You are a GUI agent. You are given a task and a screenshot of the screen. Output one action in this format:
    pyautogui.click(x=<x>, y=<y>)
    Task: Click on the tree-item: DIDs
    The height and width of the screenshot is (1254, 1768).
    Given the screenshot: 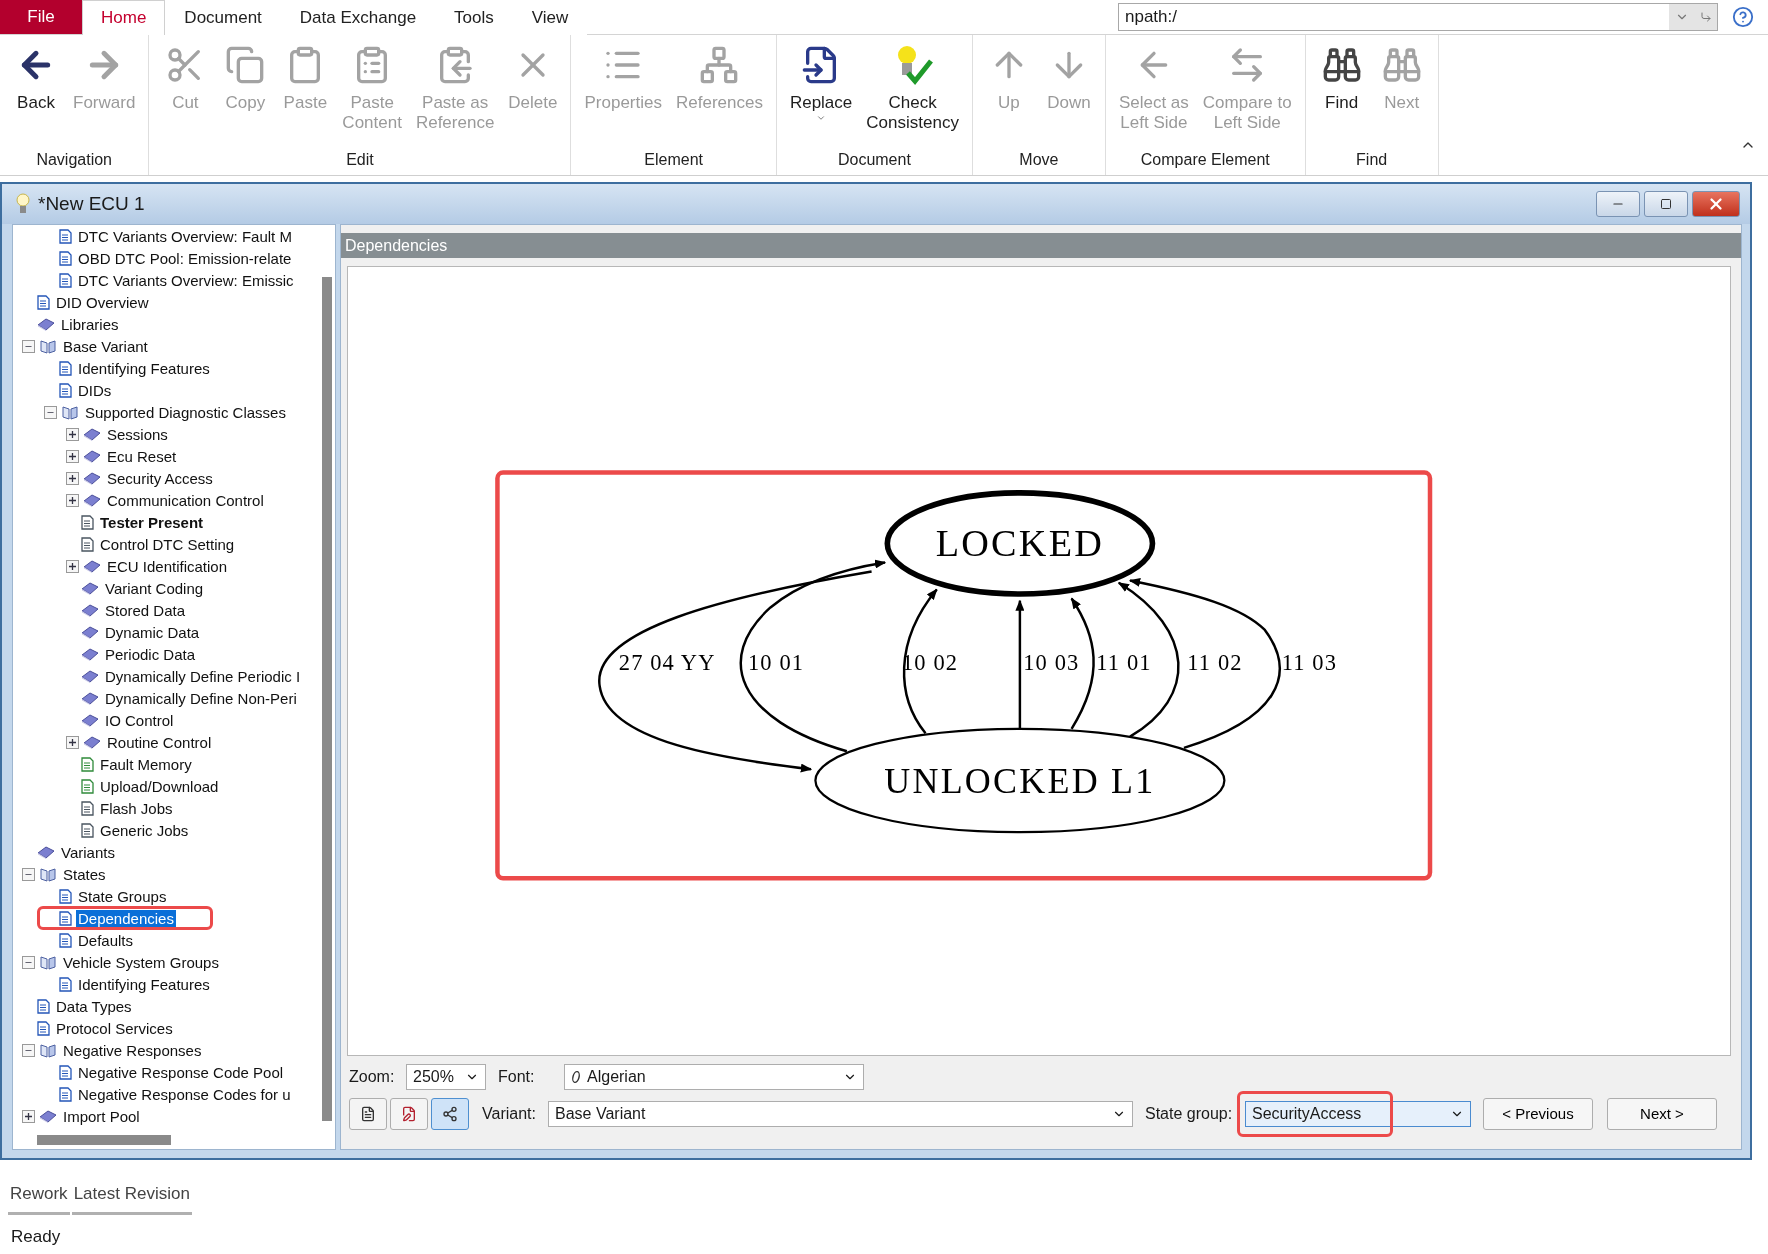 What is the action you would take?
    pyautogui.click(x=95, y=390)
    